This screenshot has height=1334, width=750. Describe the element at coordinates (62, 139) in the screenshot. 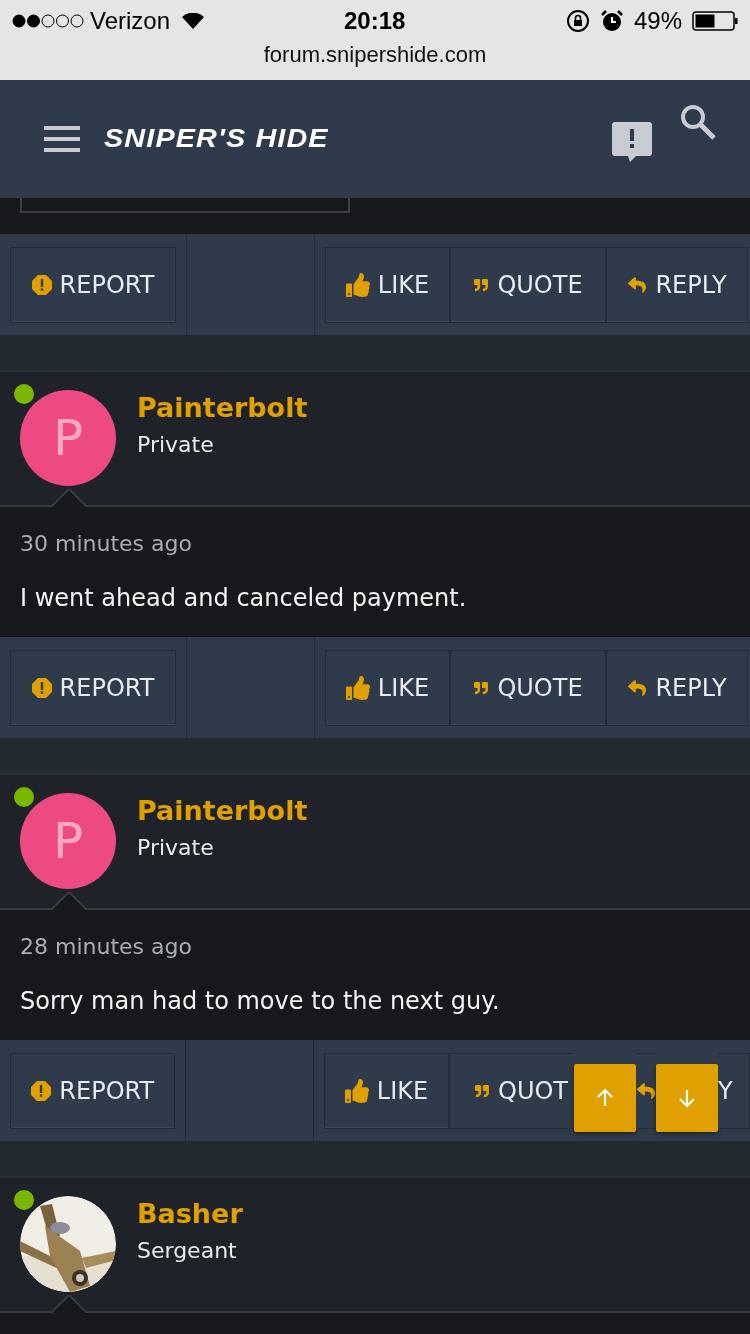

I see `menu-icon` at that location.